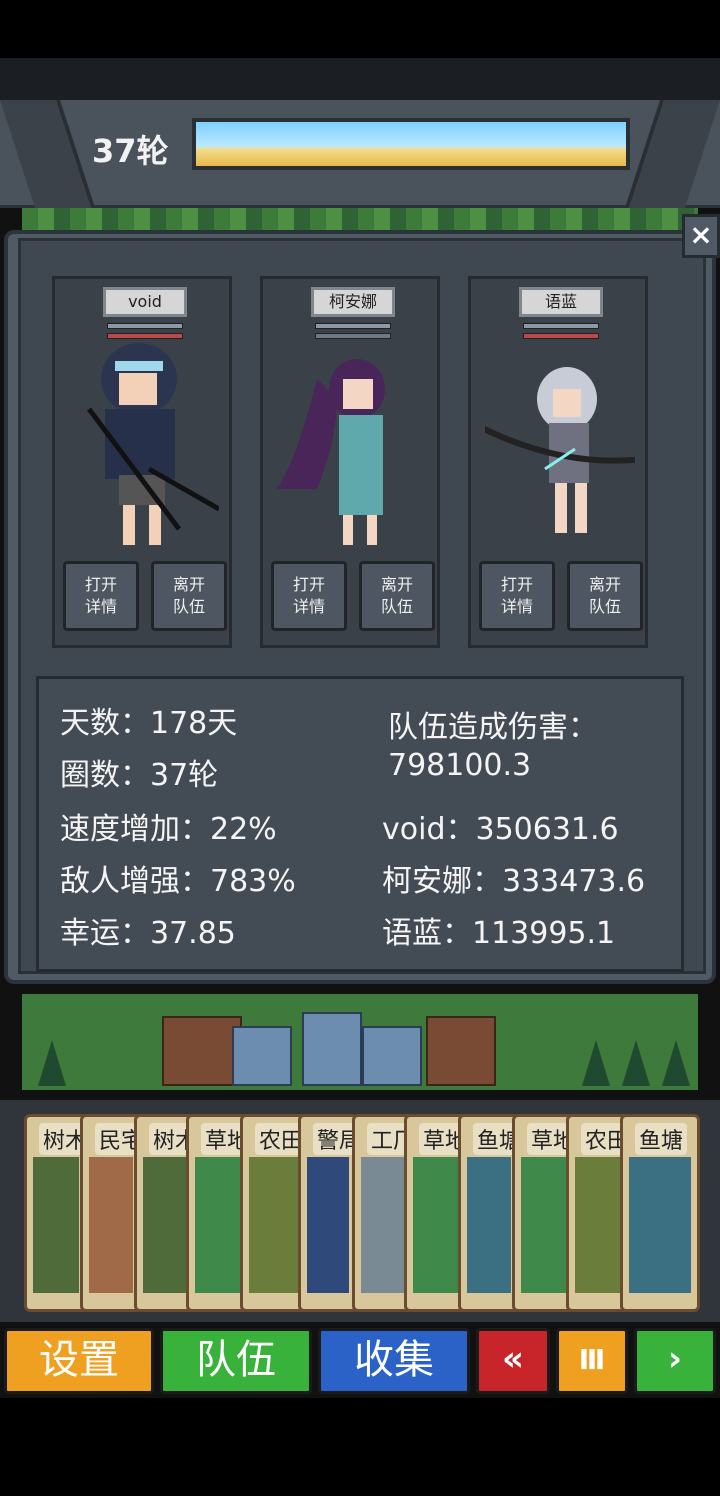  Describe the element at coordinates (561, 302) in the screenshot. I see `hero-name-plate: 语蓝` at that location.